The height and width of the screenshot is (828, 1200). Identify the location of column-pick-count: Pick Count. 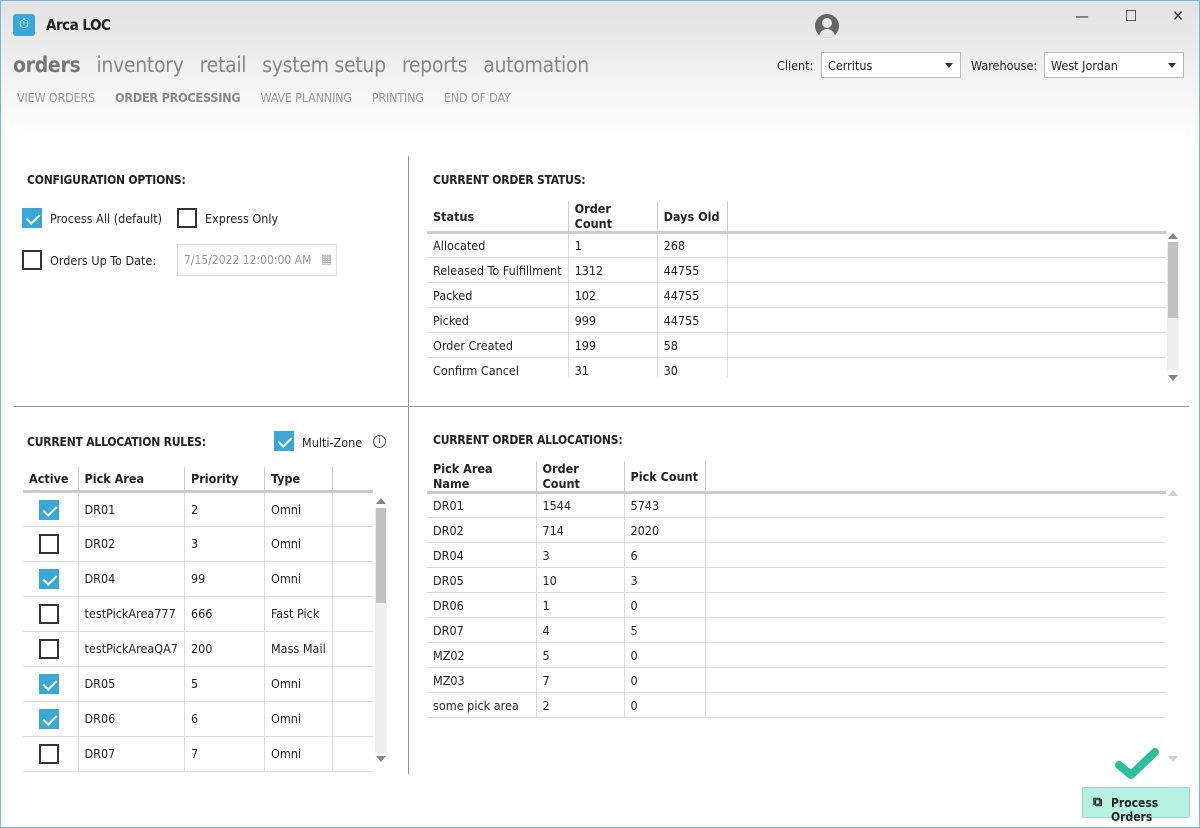
(665, 477).